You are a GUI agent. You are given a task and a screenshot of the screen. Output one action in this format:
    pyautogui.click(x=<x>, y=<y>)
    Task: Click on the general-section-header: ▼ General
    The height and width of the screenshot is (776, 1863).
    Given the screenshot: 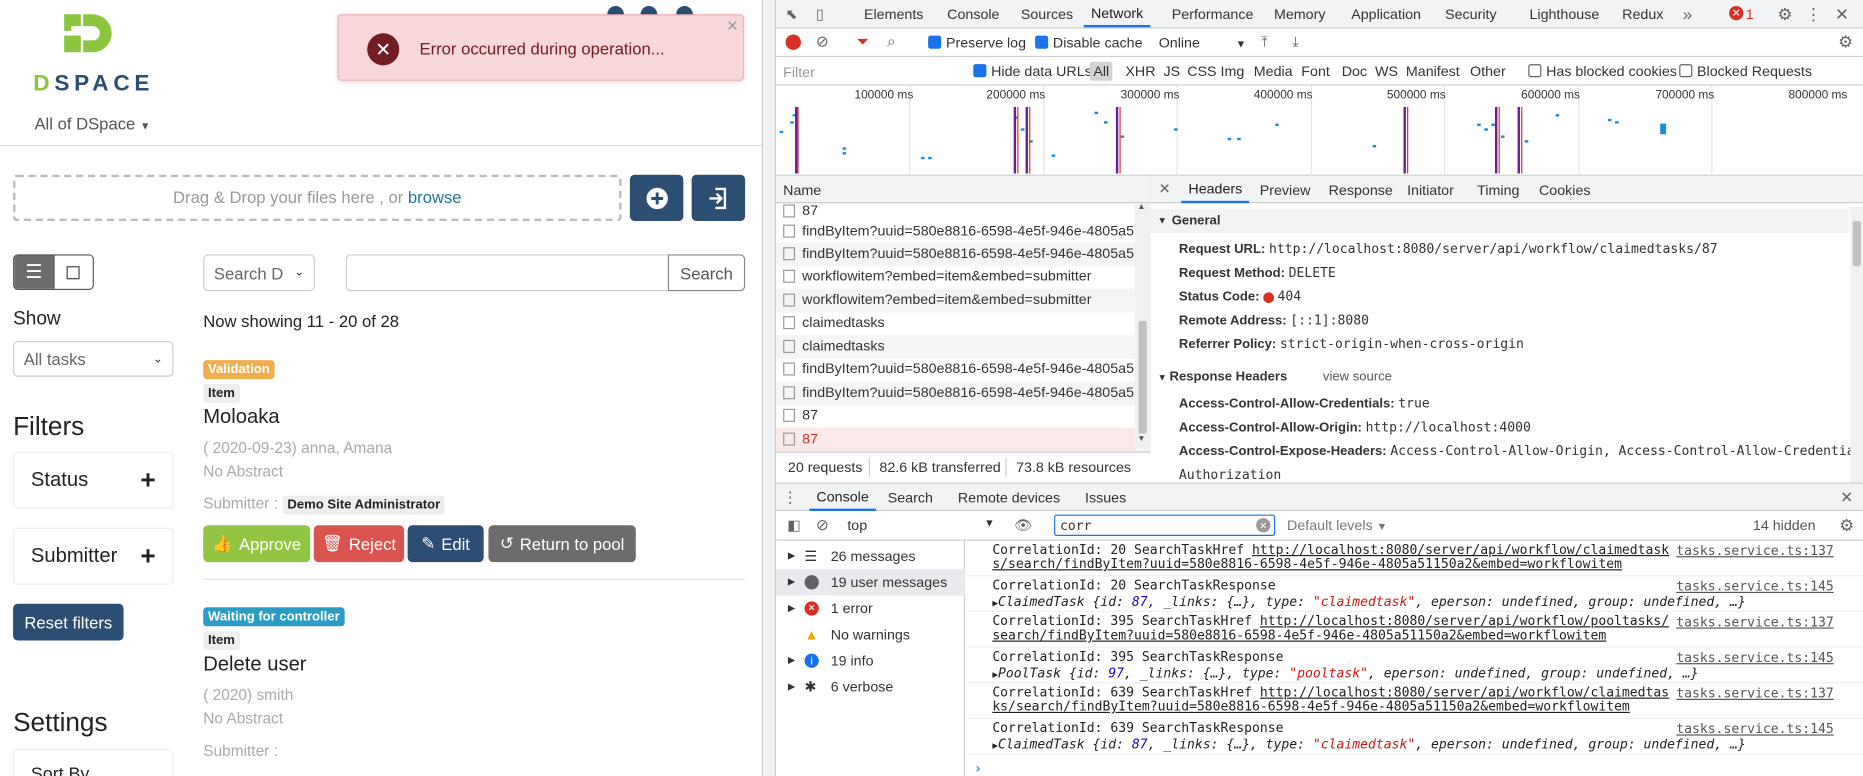 What is the action you would take?
    pyautogui.click(x=1500, y=221)
    